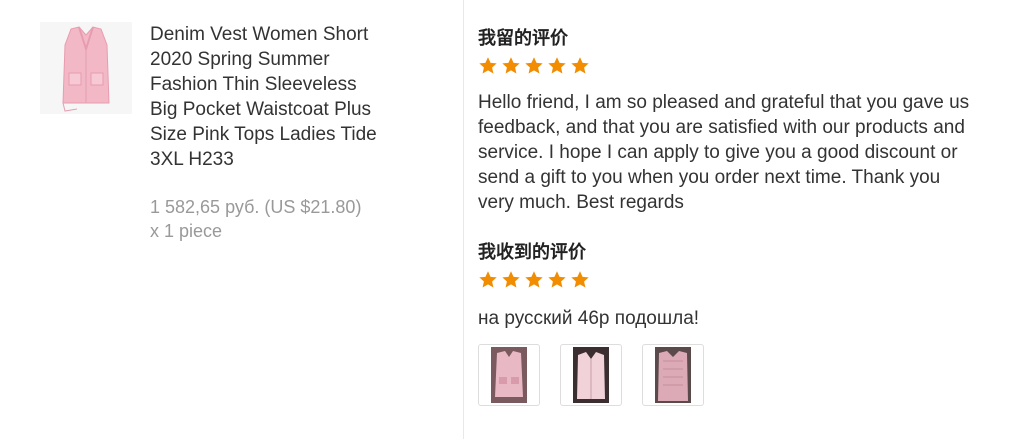 The height and width of the screenshot is (439, 1032). What do you see at coordinates (256, 207) in the screenshot?
I see `product-price: 1 582,65 руб. (US $21.80)` at bounding box center [256, 207].